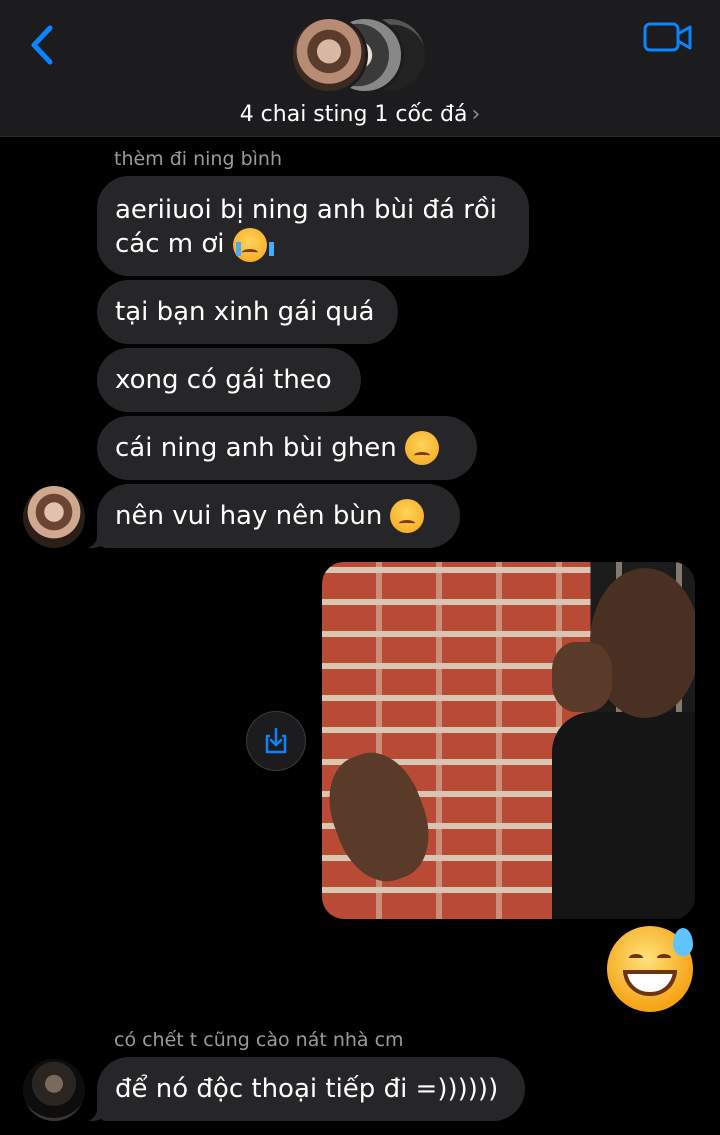 The width and height of the screenshot is (720, 1135). I want to click on message-bubble: cái ning anh bùi ghen, so click(287, 448).